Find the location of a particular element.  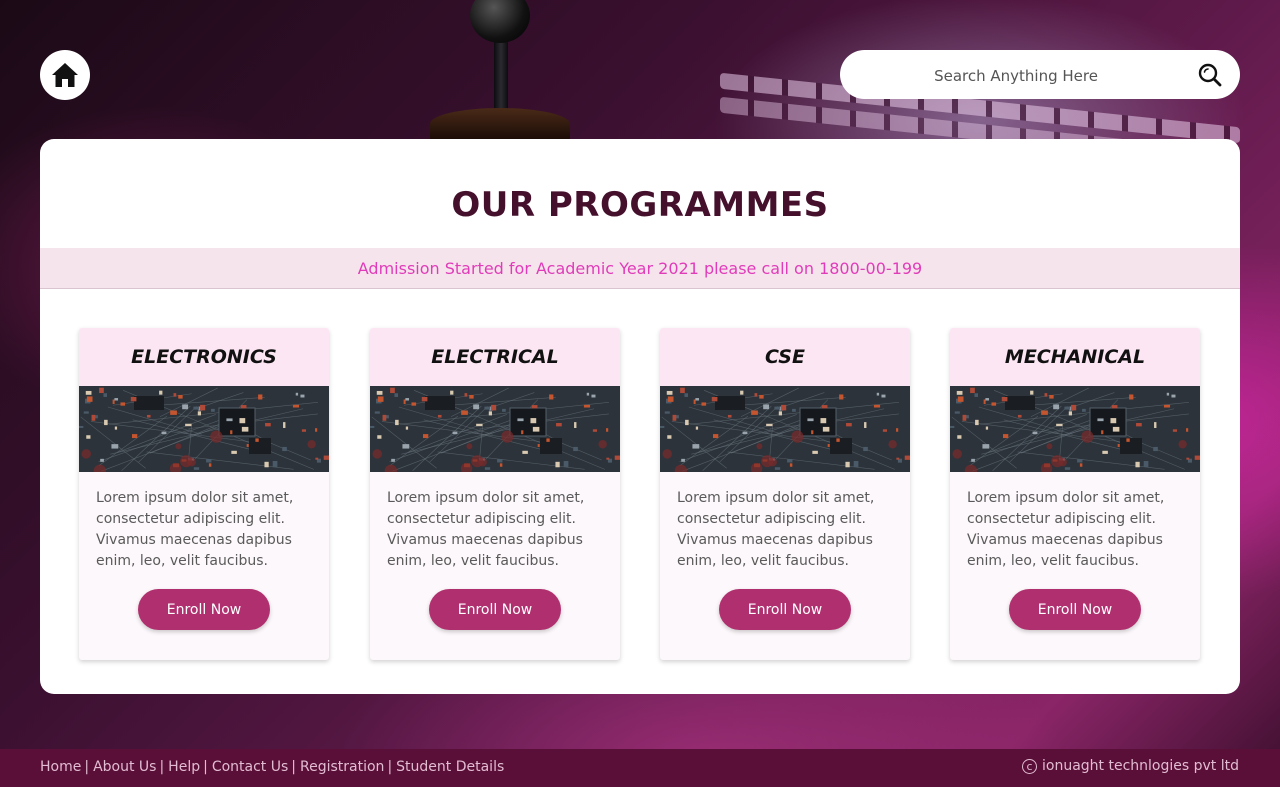

search-input is located at coordinates (1016, 75).